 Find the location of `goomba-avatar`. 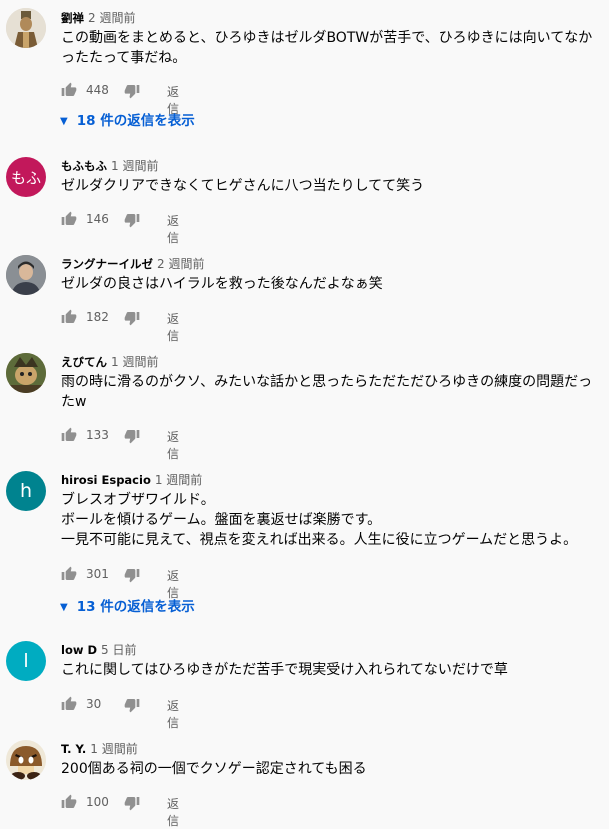

goomba-avatar is located at coordinates (26, 760).